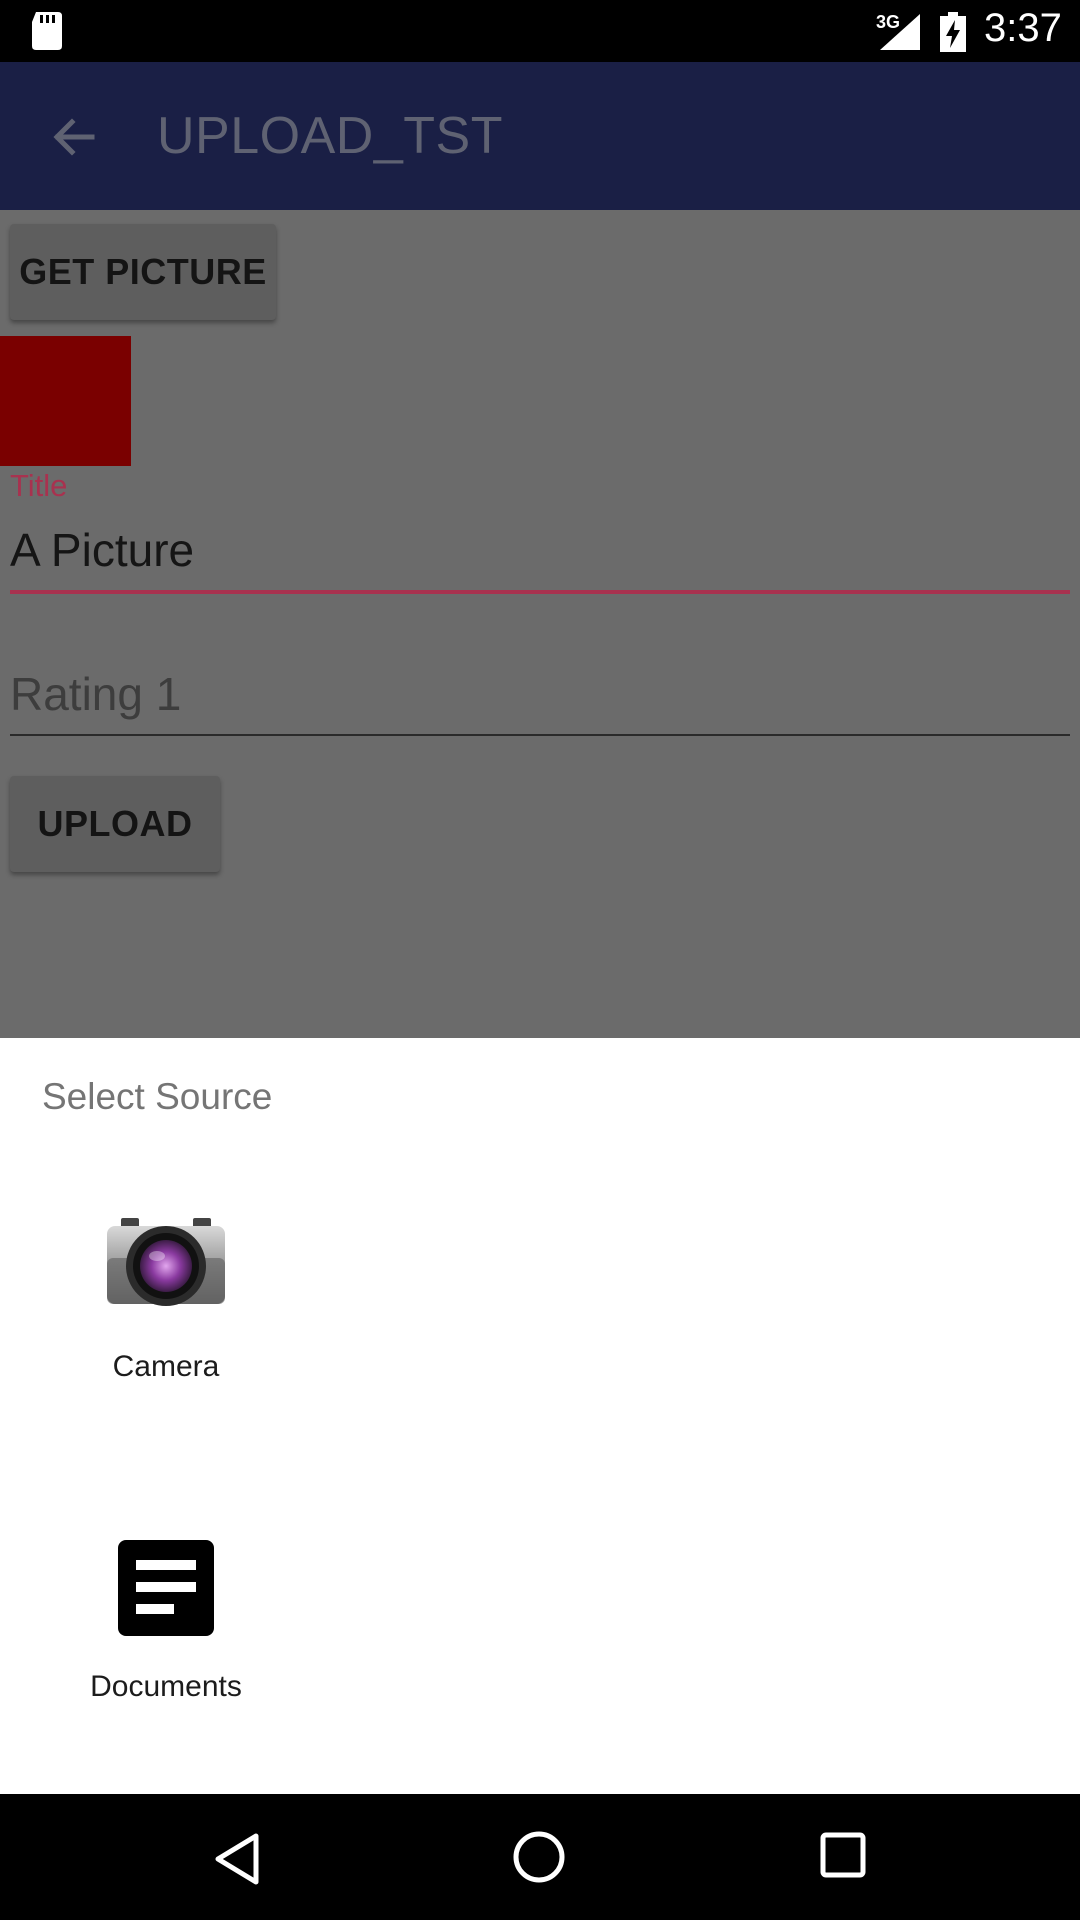  Describe the element at coordinates (166, 1588) in the screenshot. I see `documents-icon` at that location.